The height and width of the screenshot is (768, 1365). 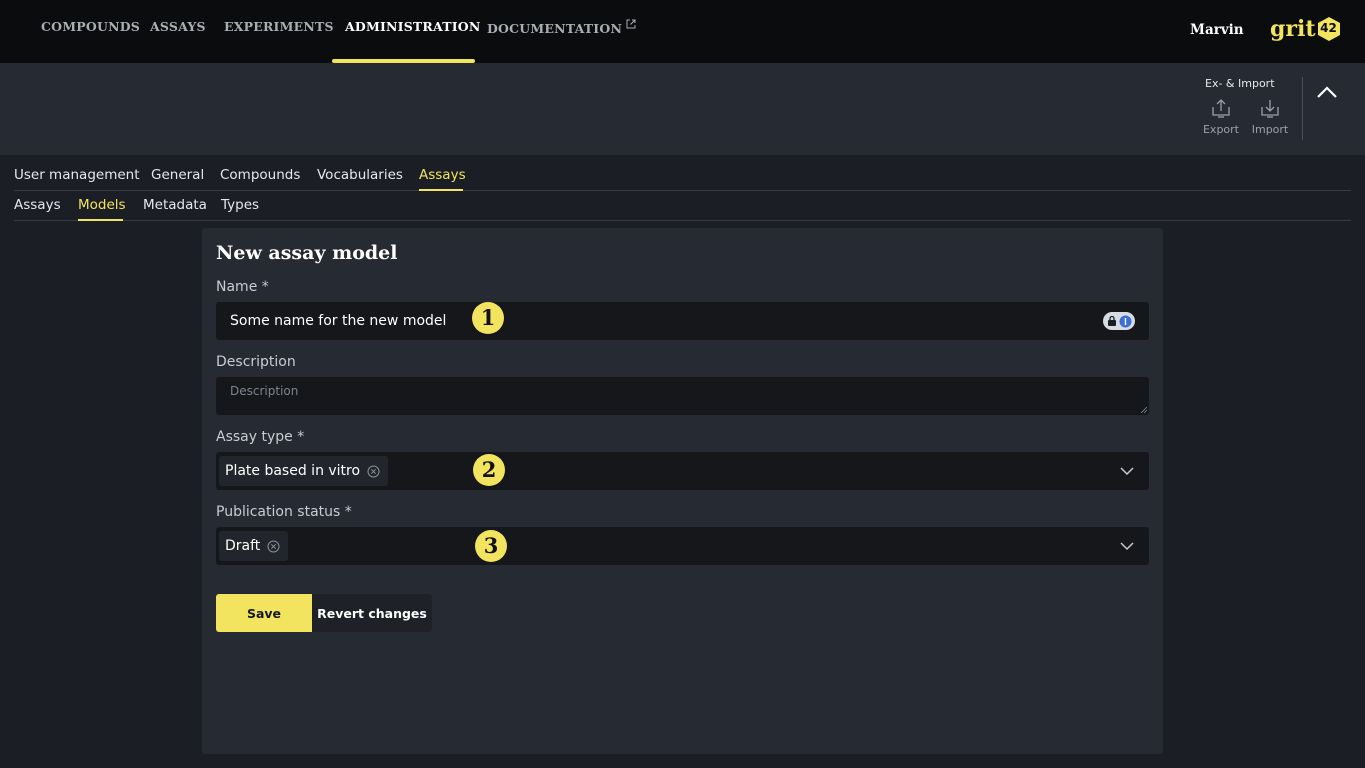 What do you see at coordinates (243, 546) in the screenshot?
I see `publication-status-value: Draft` at bounding box center [243, 546].